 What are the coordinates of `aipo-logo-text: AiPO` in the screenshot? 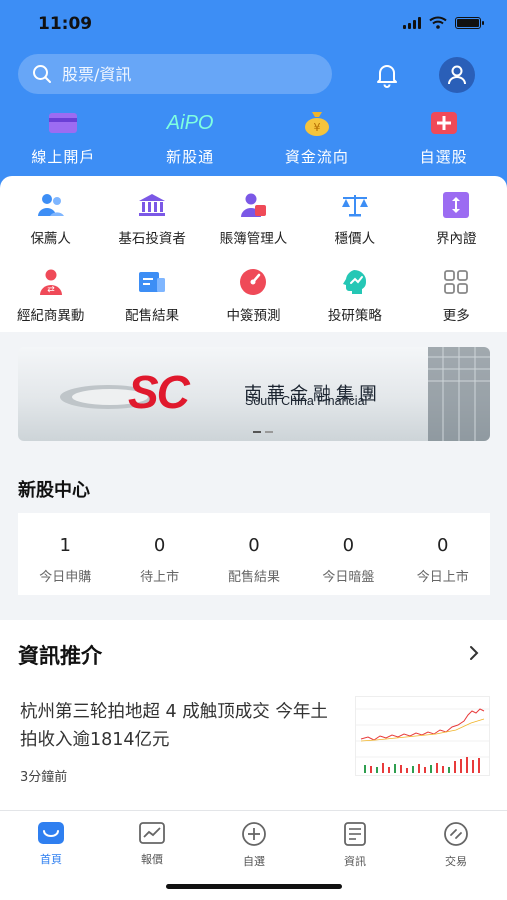 It's located at (190, 122).